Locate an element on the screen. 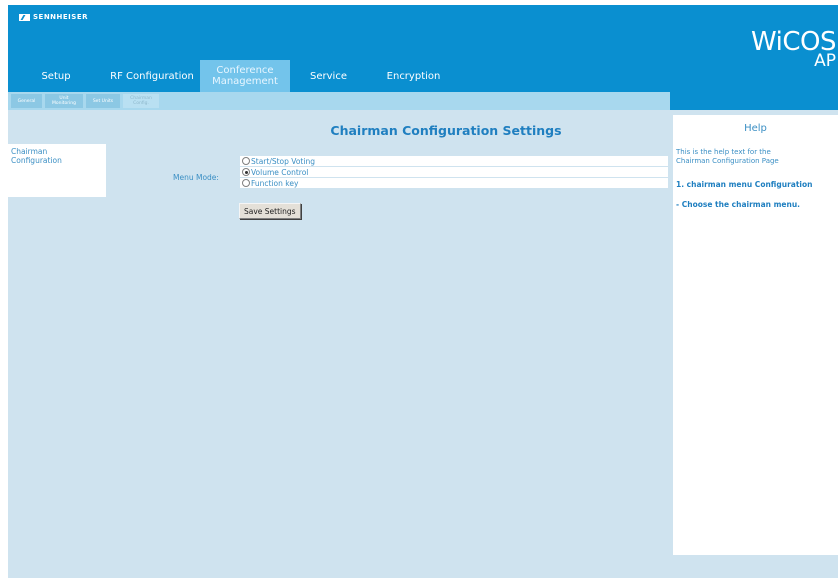  subtab-unit-monitoring: Unit Monitoring is located at coordinates (64, 101).